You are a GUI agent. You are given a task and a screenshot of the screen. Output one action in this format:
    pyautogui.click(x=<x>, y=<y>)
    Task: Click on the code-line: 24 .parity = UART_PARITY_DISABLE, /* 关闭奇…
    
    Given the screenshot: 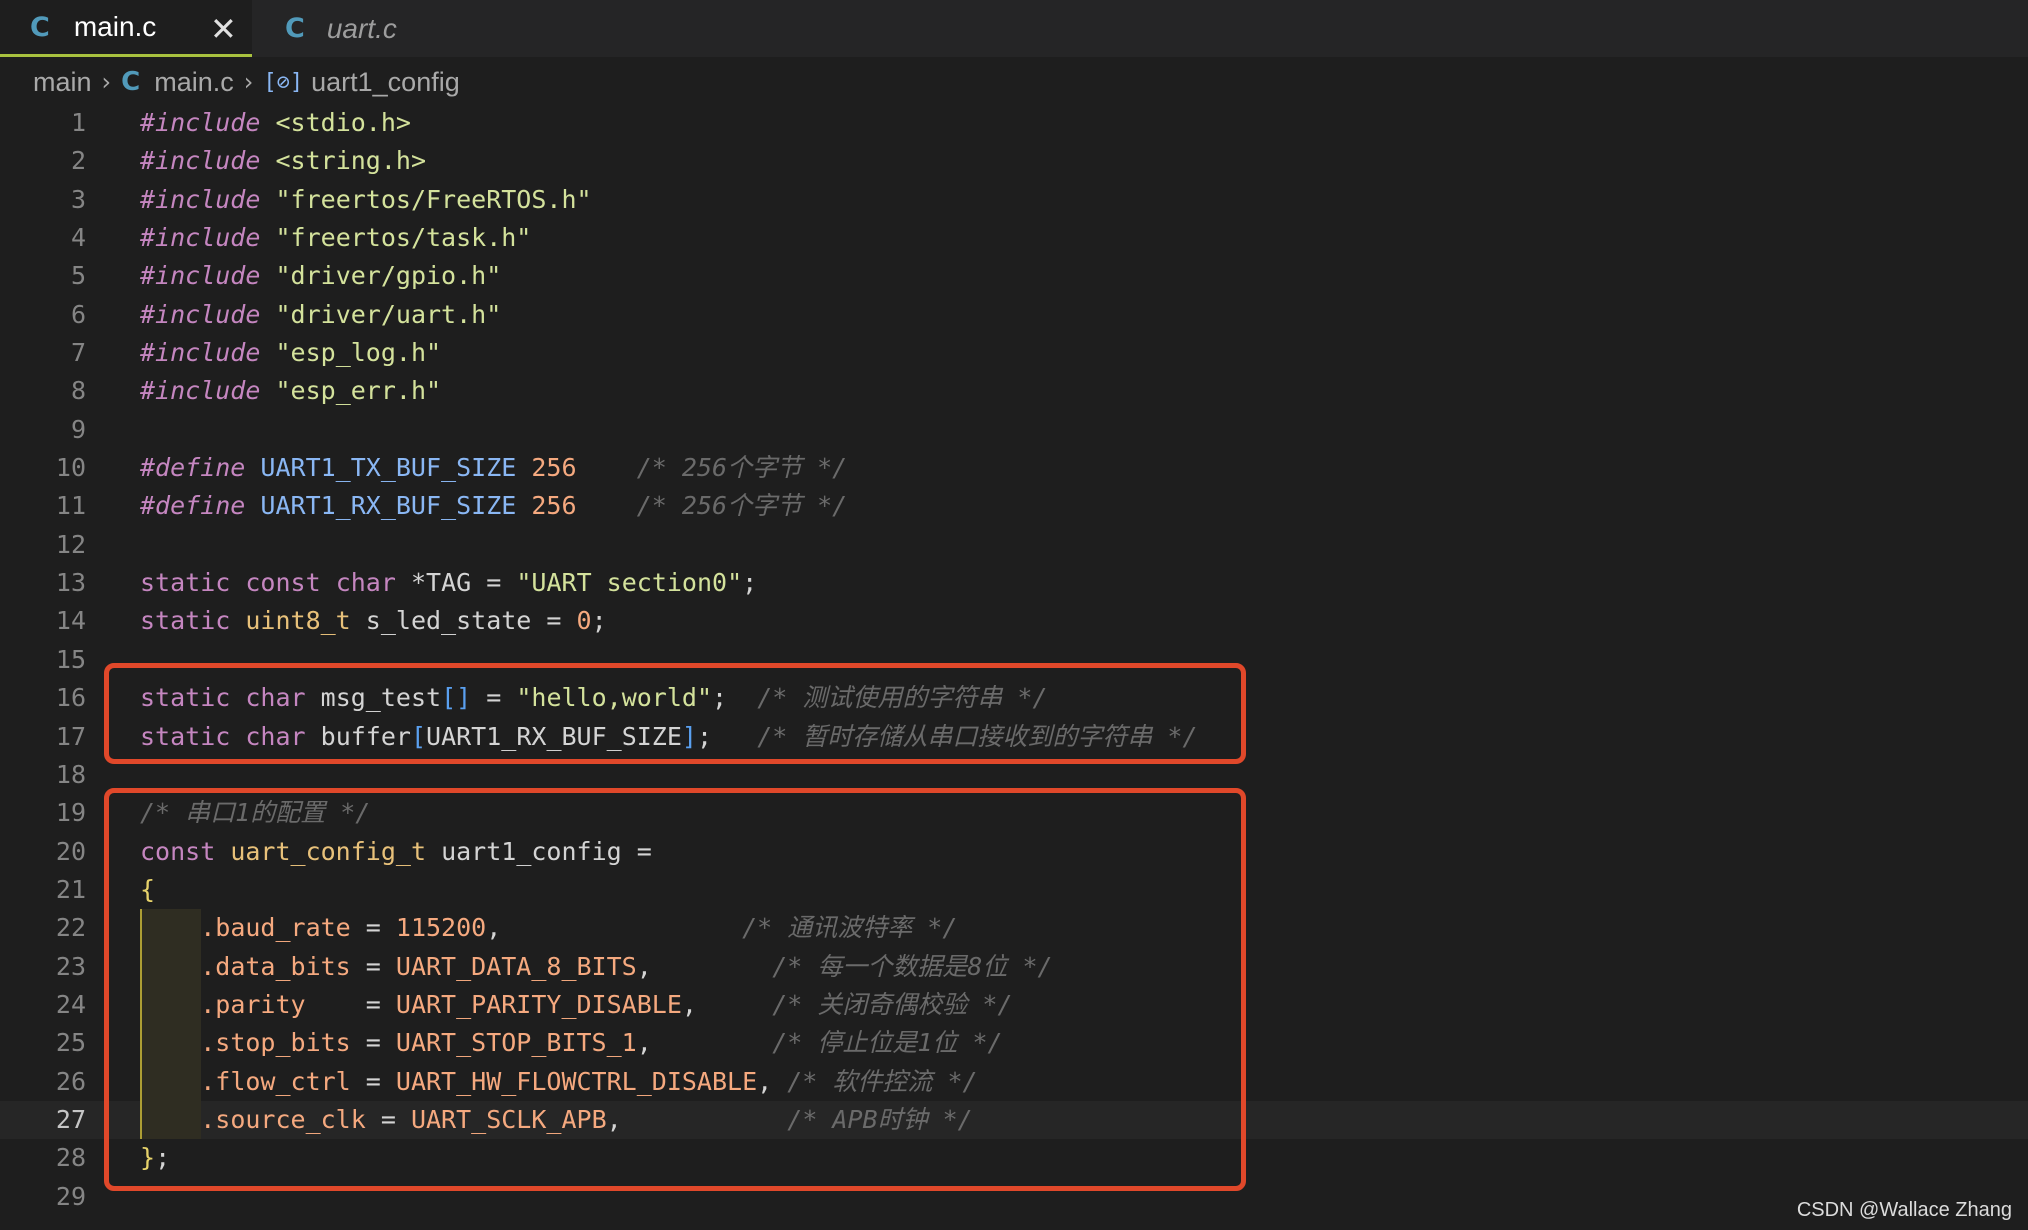 What is the action you would take?
    pyautogui.click(x=1014, y=1005)
    